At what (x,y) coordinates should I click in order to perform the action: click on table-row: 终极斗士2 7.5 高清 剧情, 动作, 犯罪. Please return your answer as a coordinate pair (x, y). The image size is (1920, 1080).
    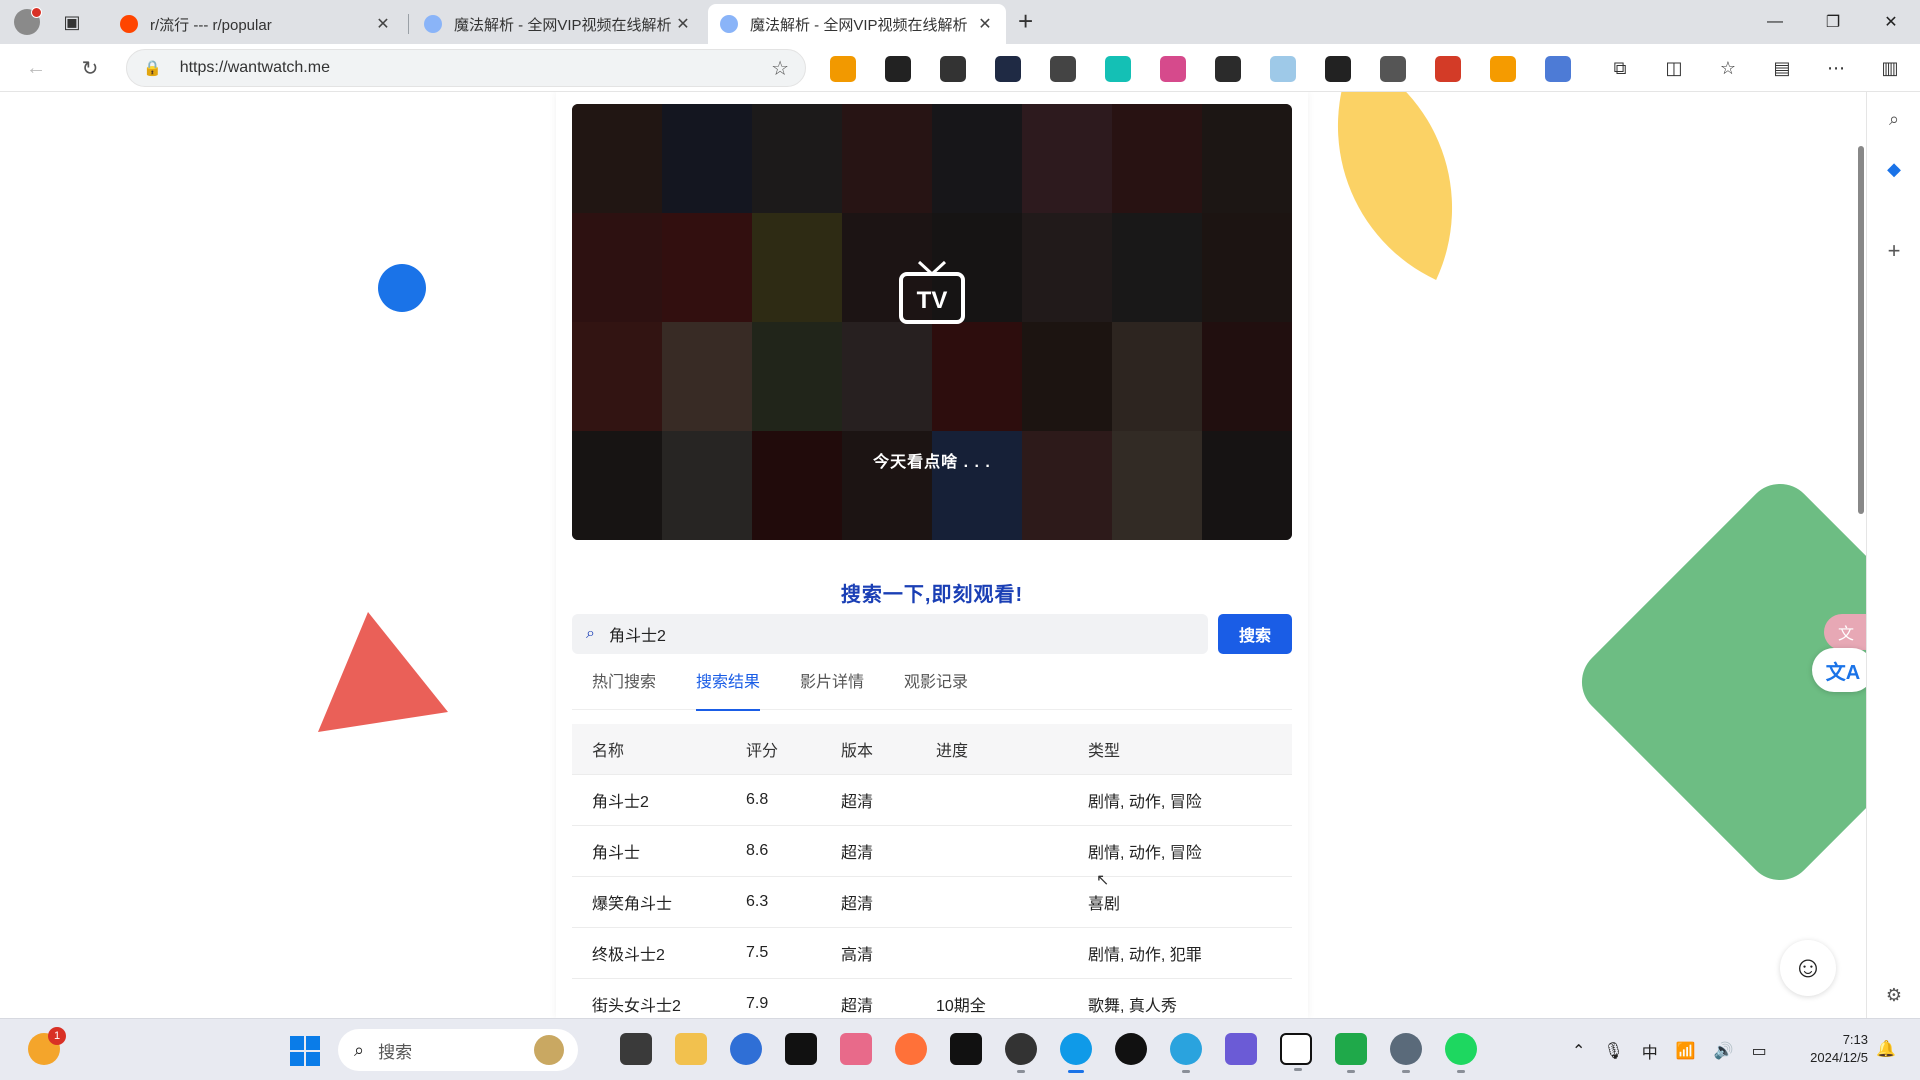
    Looking at the image, I should click on (932, 953).